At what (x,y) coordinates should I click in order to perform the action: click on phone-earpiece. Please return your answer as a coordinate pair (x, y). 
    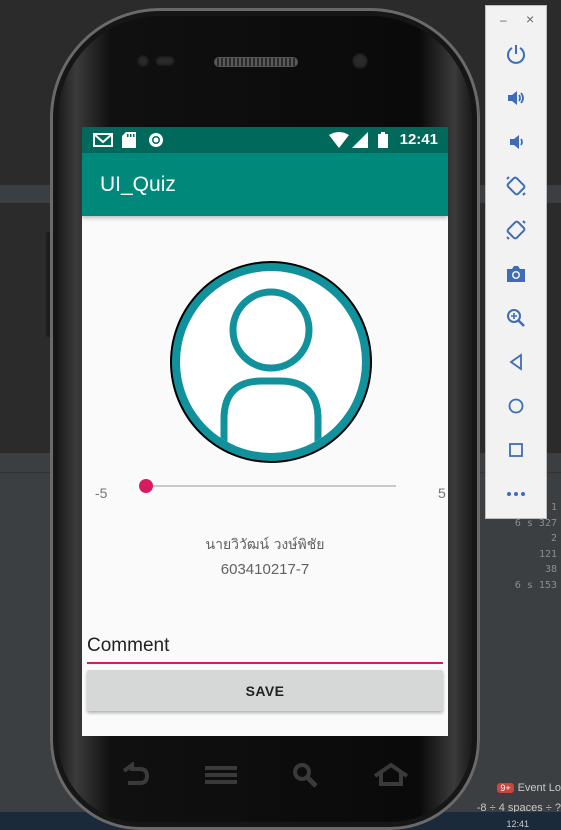
    Looking at the image, I should click on (256, 62).